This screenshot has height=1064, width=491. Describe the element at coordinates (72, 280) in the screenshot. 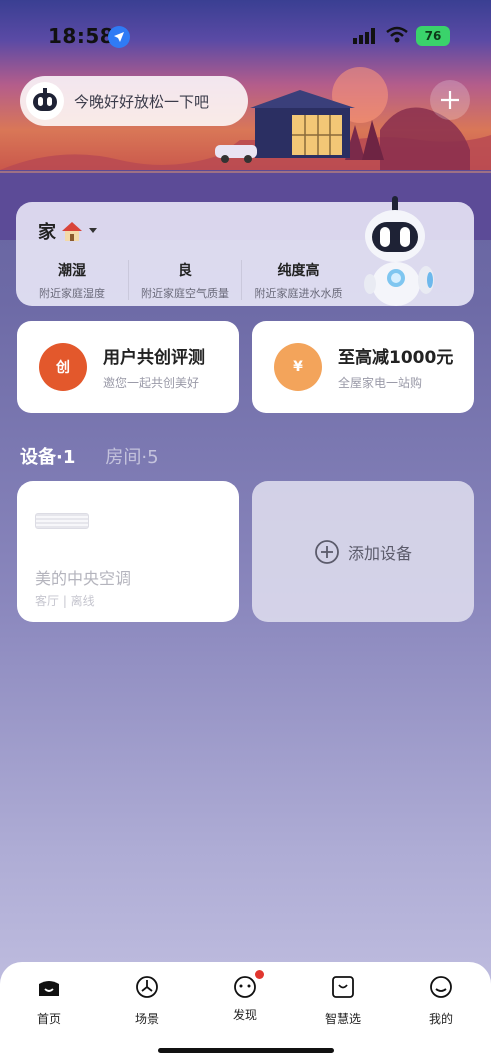

I see `stat-humidity: 潮湿 附近家庭湿度` at that location.